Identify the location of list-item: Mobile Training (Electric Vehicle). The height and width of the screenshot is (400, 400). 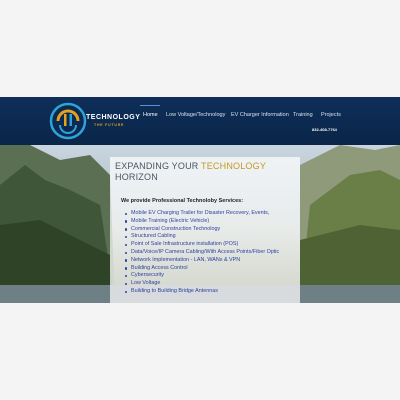
(202, 222).